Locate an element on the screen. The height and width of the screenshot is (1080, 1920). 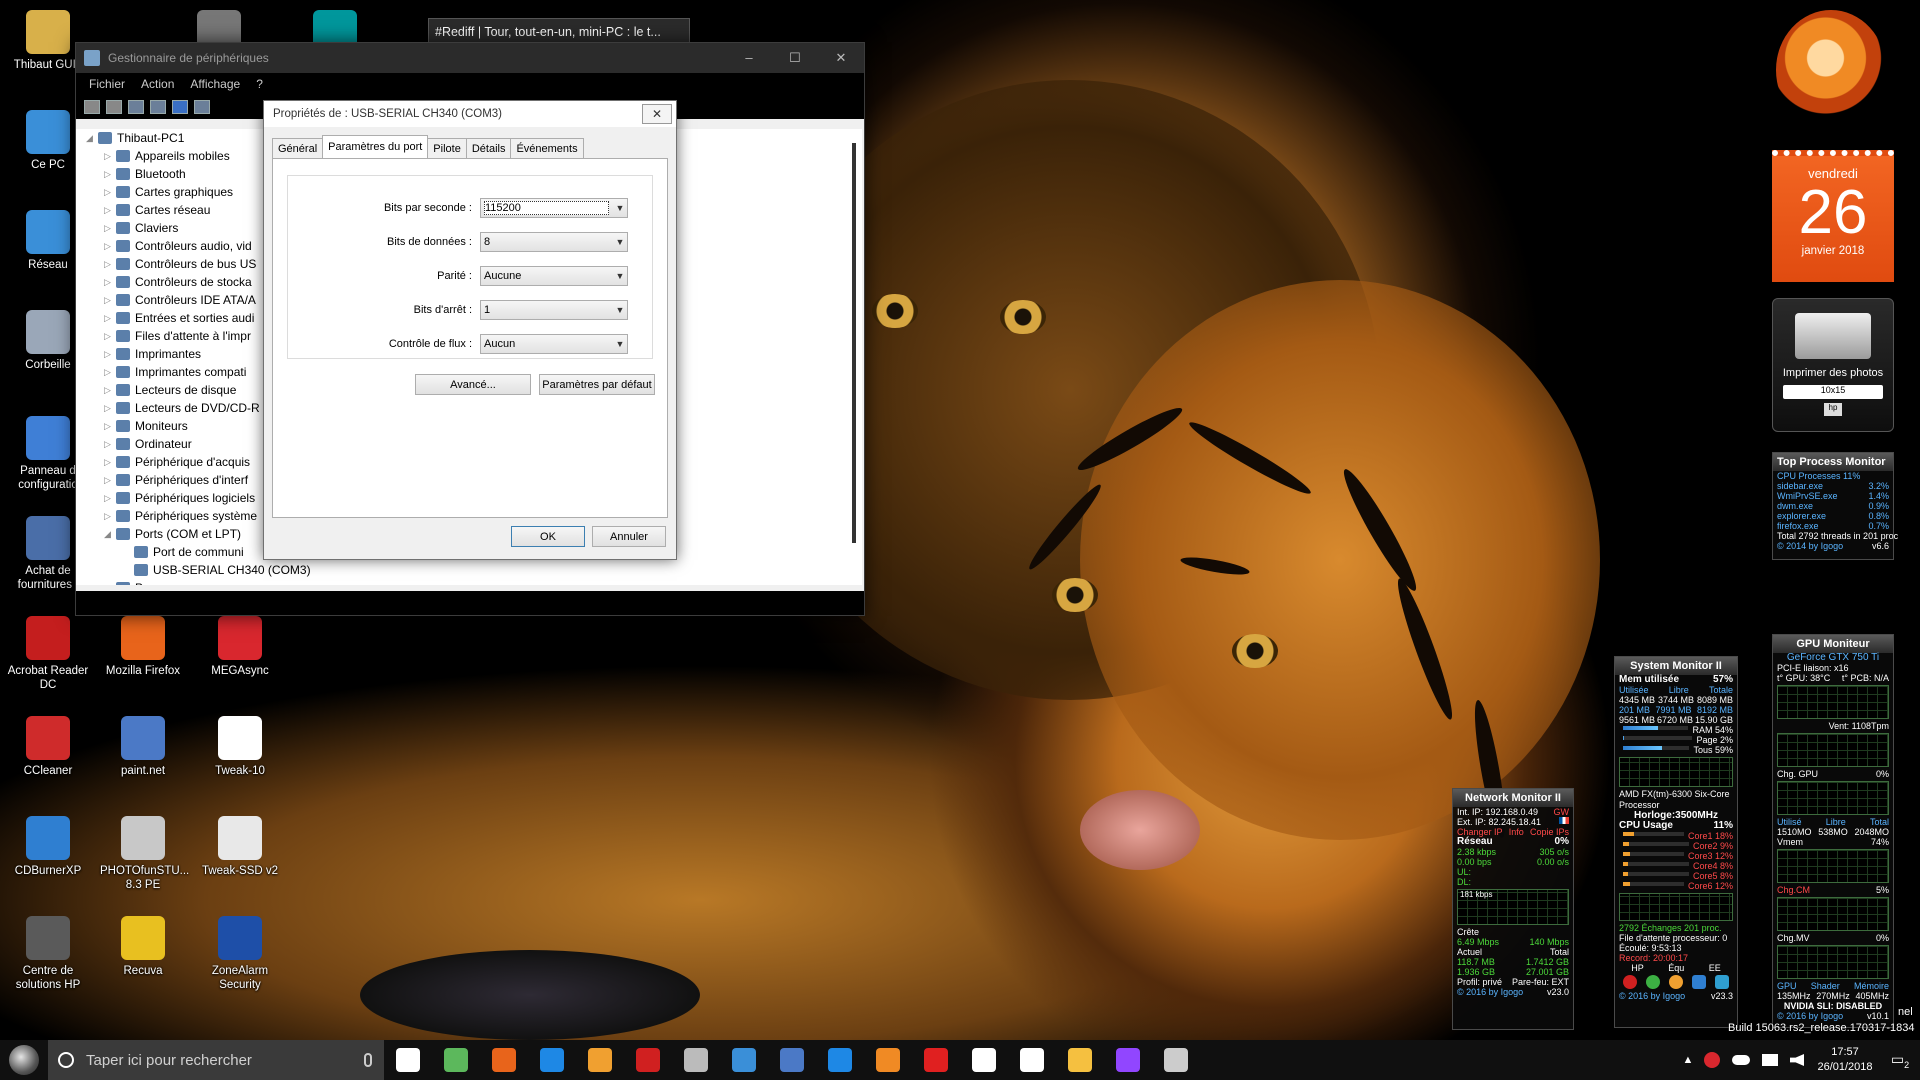
update-icon is located at coordinates (158, 107).